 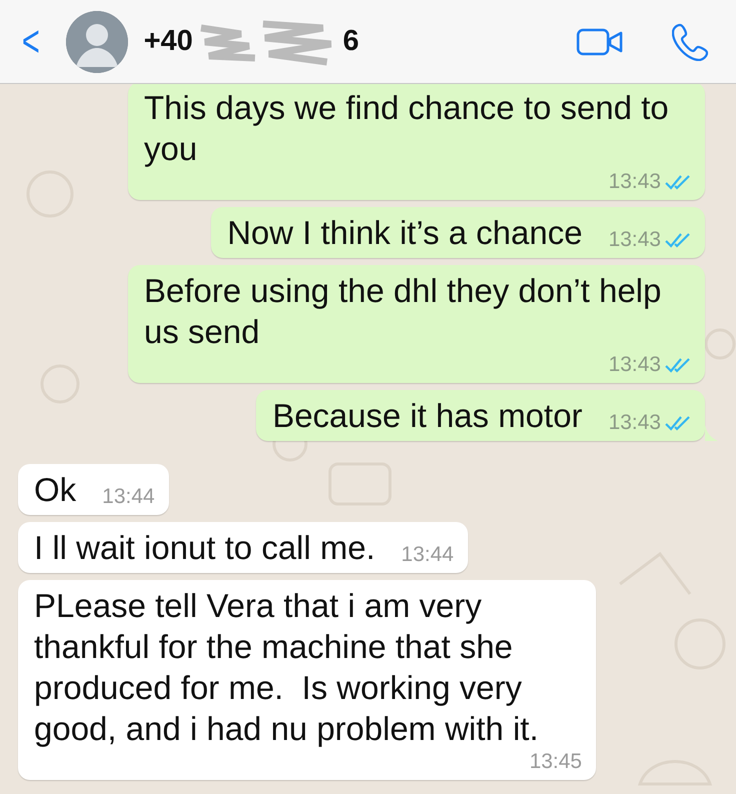 What do you see at coordinates (31, 42) in the screenshot?
I see `back-button: <` at bounding box center [31, 42].